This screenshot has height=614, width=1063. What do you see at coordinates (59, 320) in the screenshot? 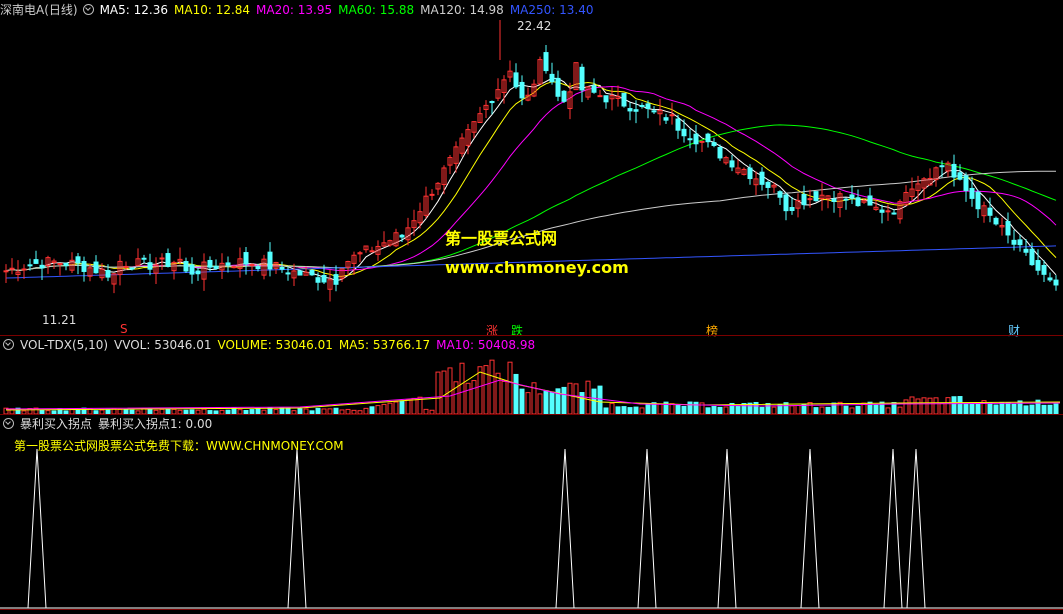
I see `low-price-label: 11.21` at bounding box center [59, 320].